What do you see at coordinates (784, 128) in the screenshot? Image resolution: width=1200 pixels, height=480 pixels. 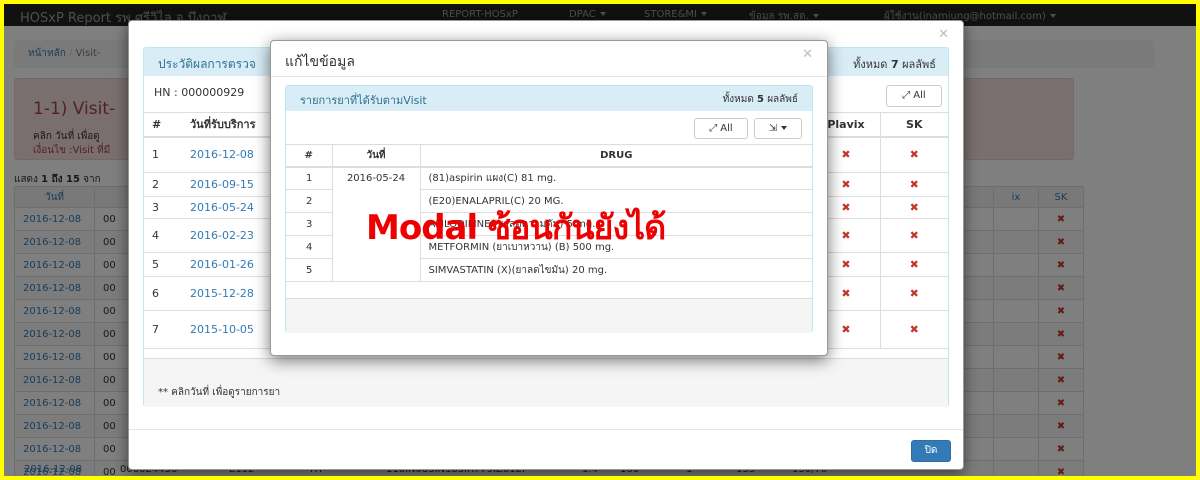 I see `chevron-down-icon` at bounding box center [784, 128].